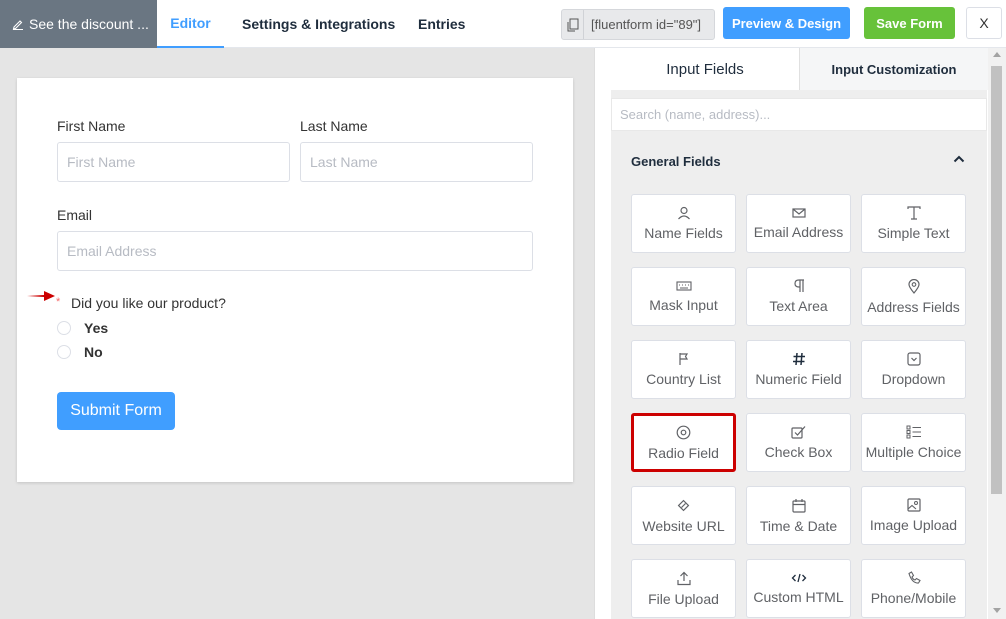 This screenshot has width=1006, height=619. Describe the element at coordinates (295, 251) in the screenshot. I see `email-input: Email Address` at that location.